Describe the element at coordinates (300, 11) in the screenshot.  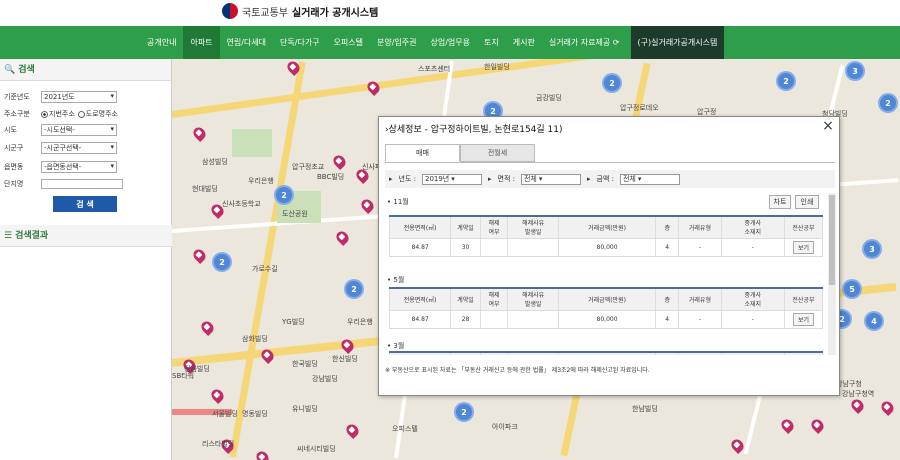
I see `site-logo: 국토교통부 실거래가 공개시스템` at that location.